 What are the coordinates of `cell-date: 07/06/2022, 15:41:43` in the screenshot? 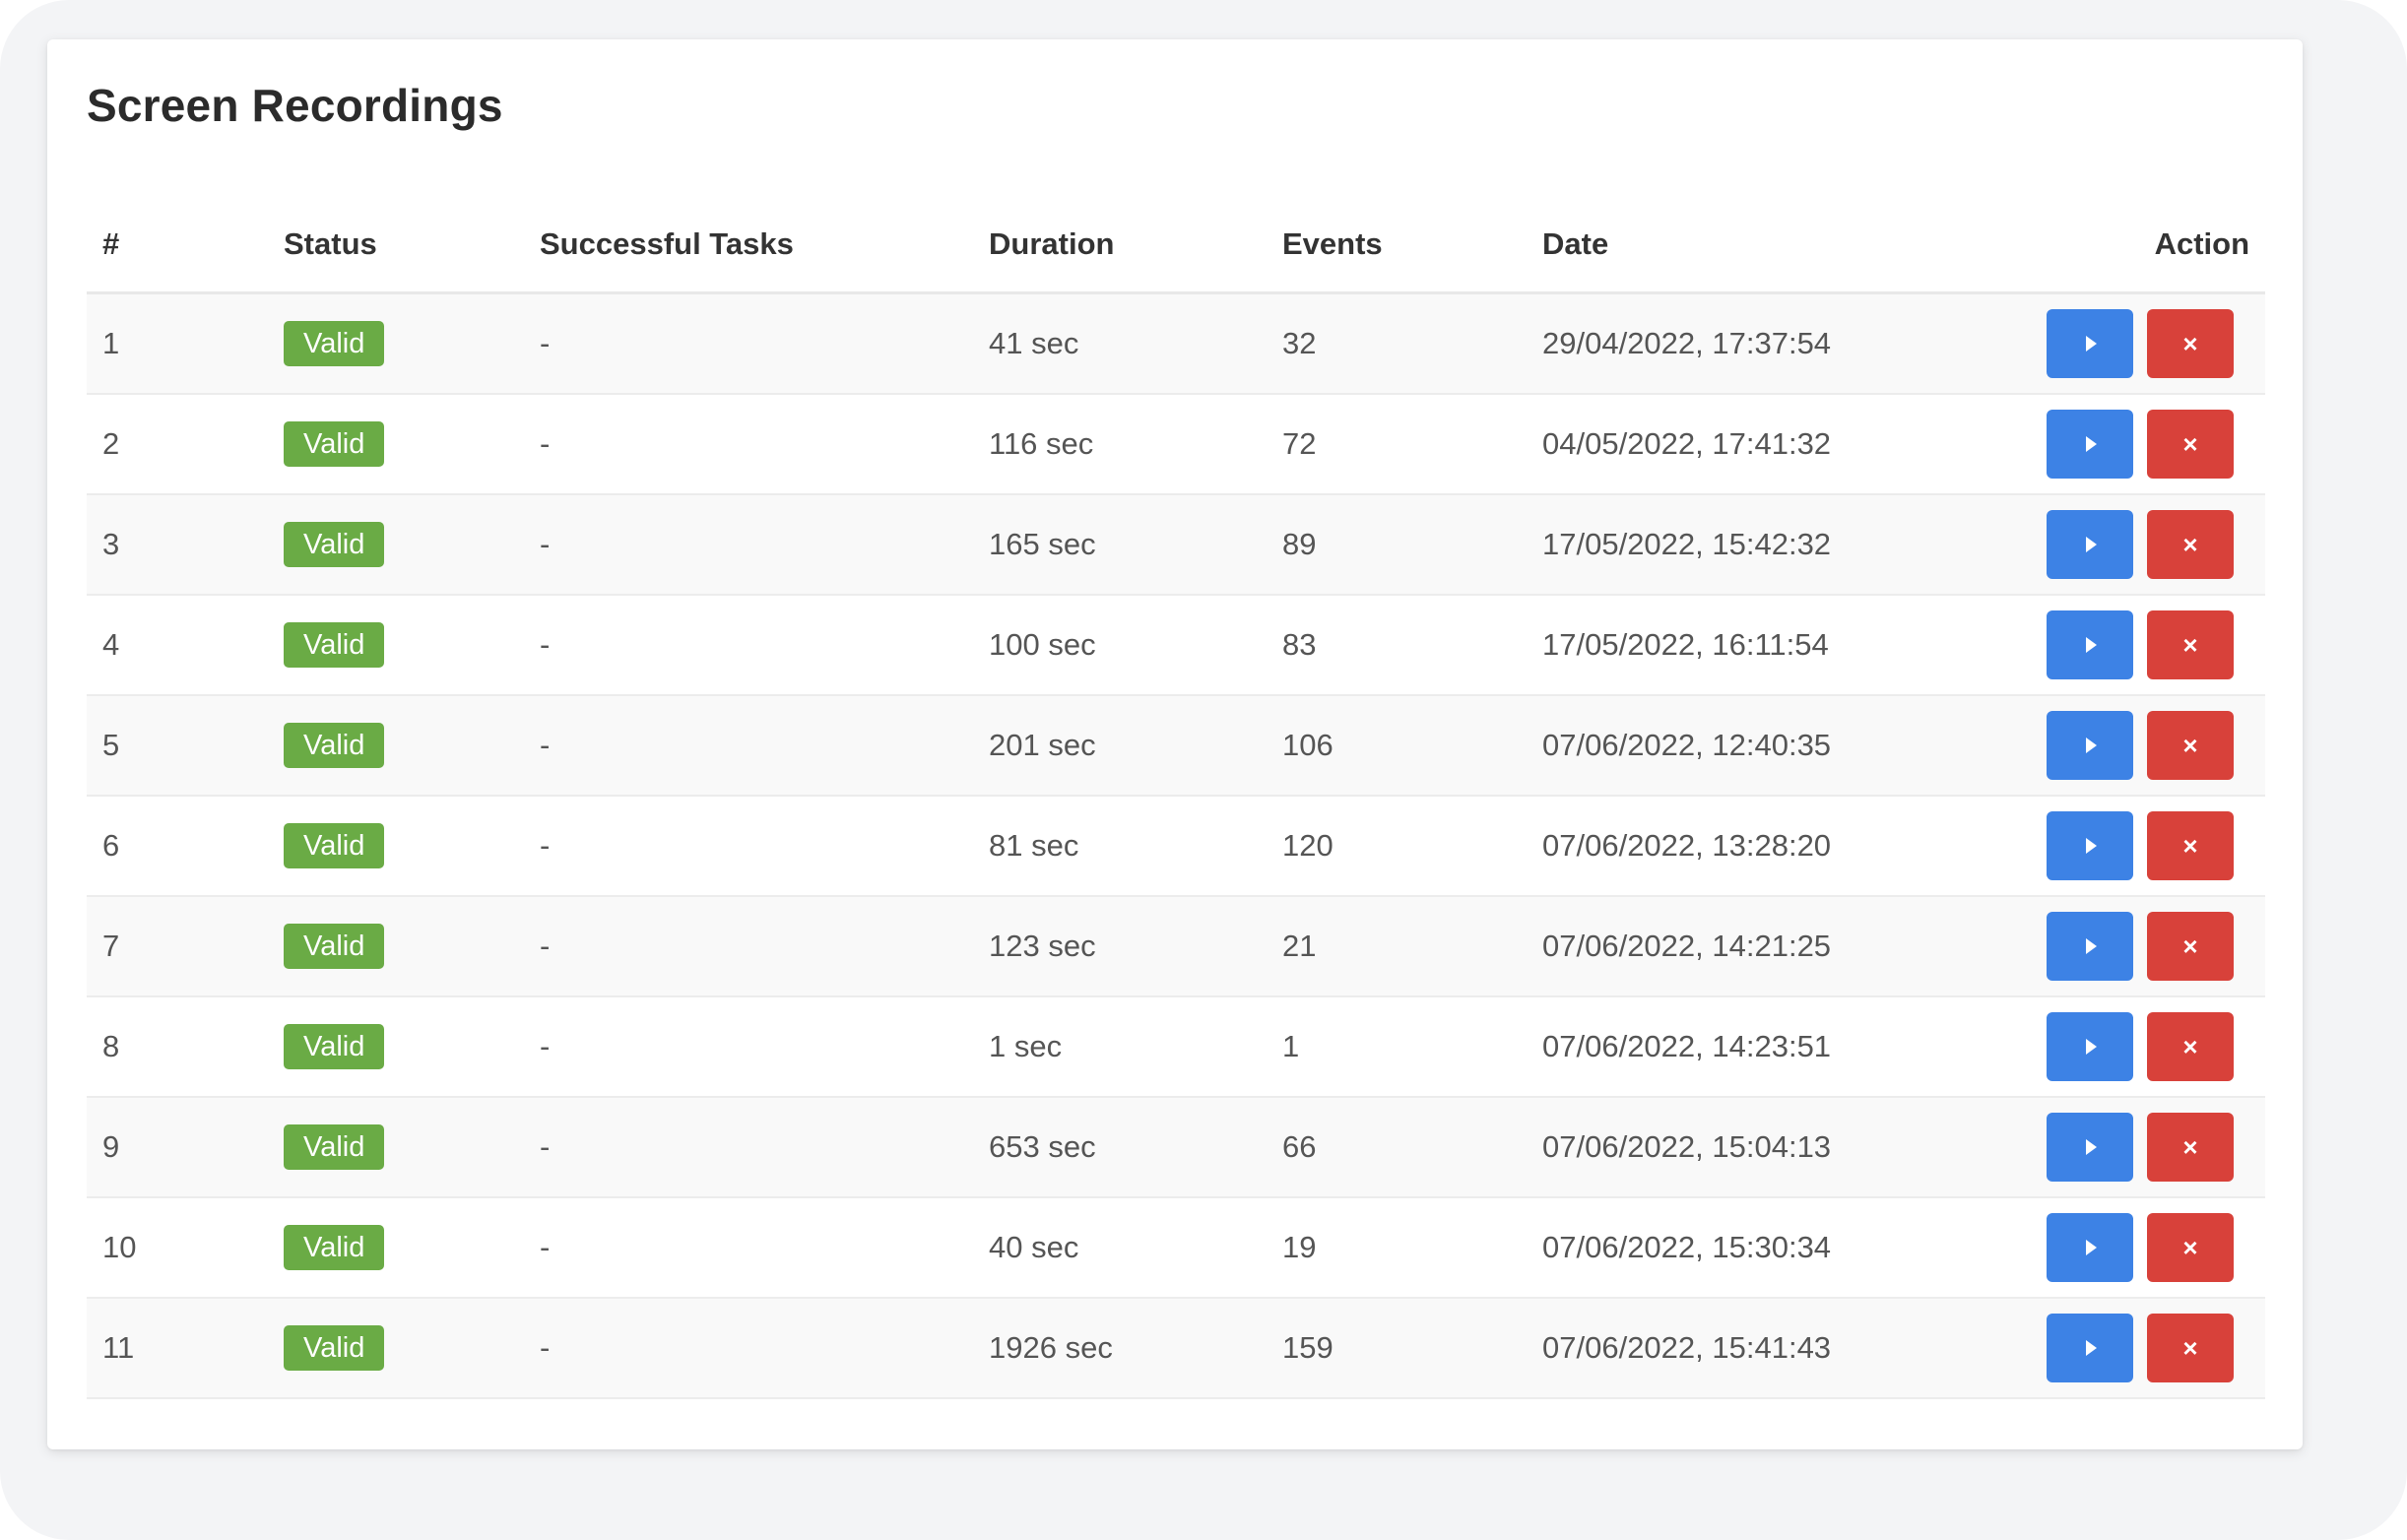 It's located at (1758, 1348).